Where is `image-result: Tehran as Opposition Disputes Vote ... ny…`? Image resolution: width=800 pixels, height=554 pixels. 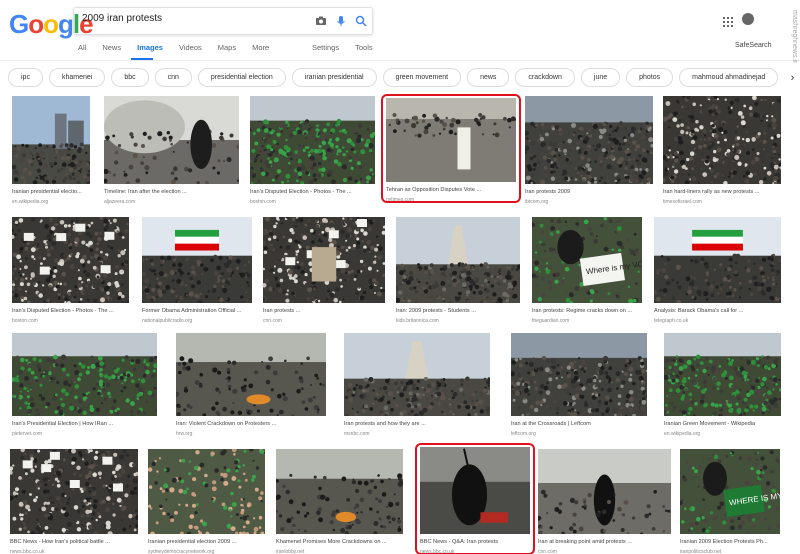 image-result: Tehran as Opposition Disputes Vote ... ny… is located at coordinates (451, 153).